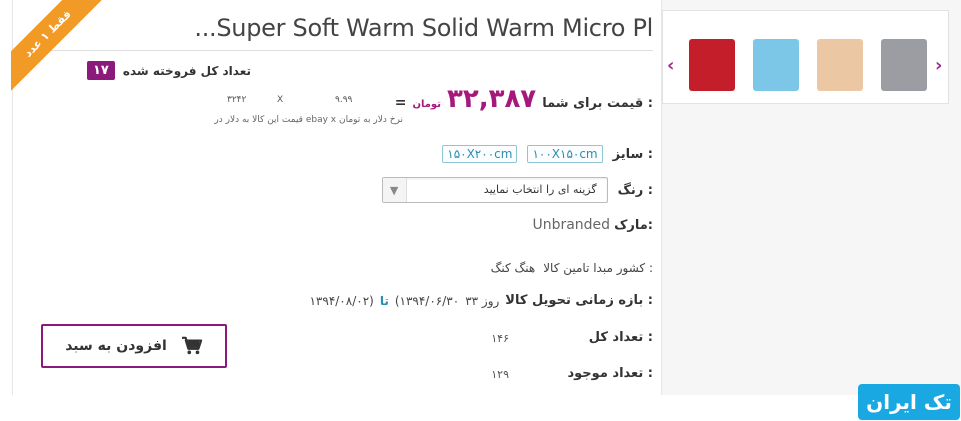 The image size is (961, 421). I want to click on image-gallery: ‹ ›, so click(805, 57).